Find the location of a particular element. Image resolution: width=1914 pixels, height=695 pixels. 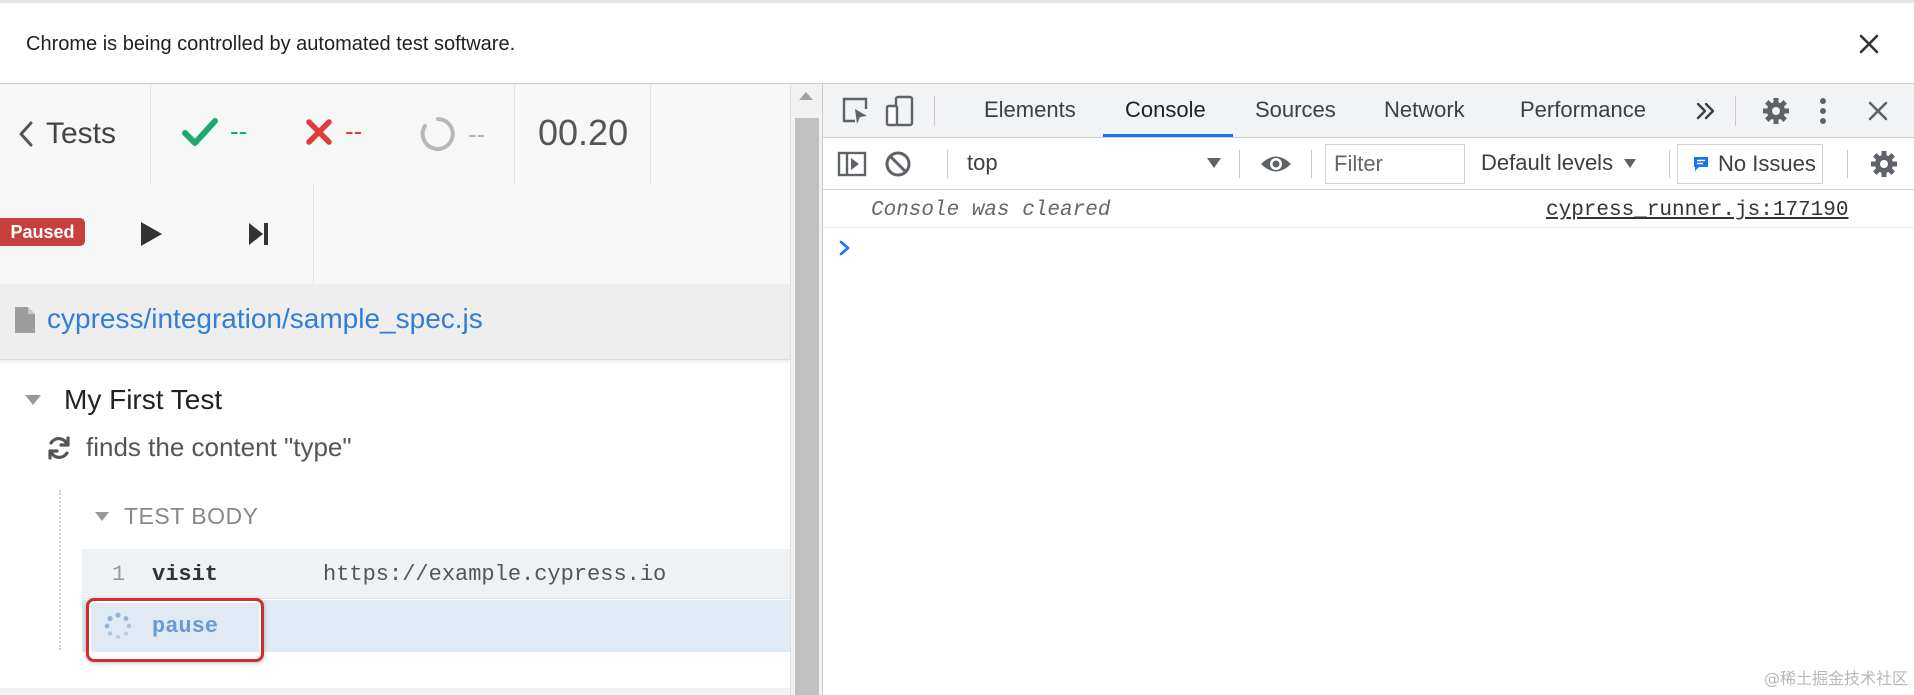

close-icon is located at coordinates (1869, 44).